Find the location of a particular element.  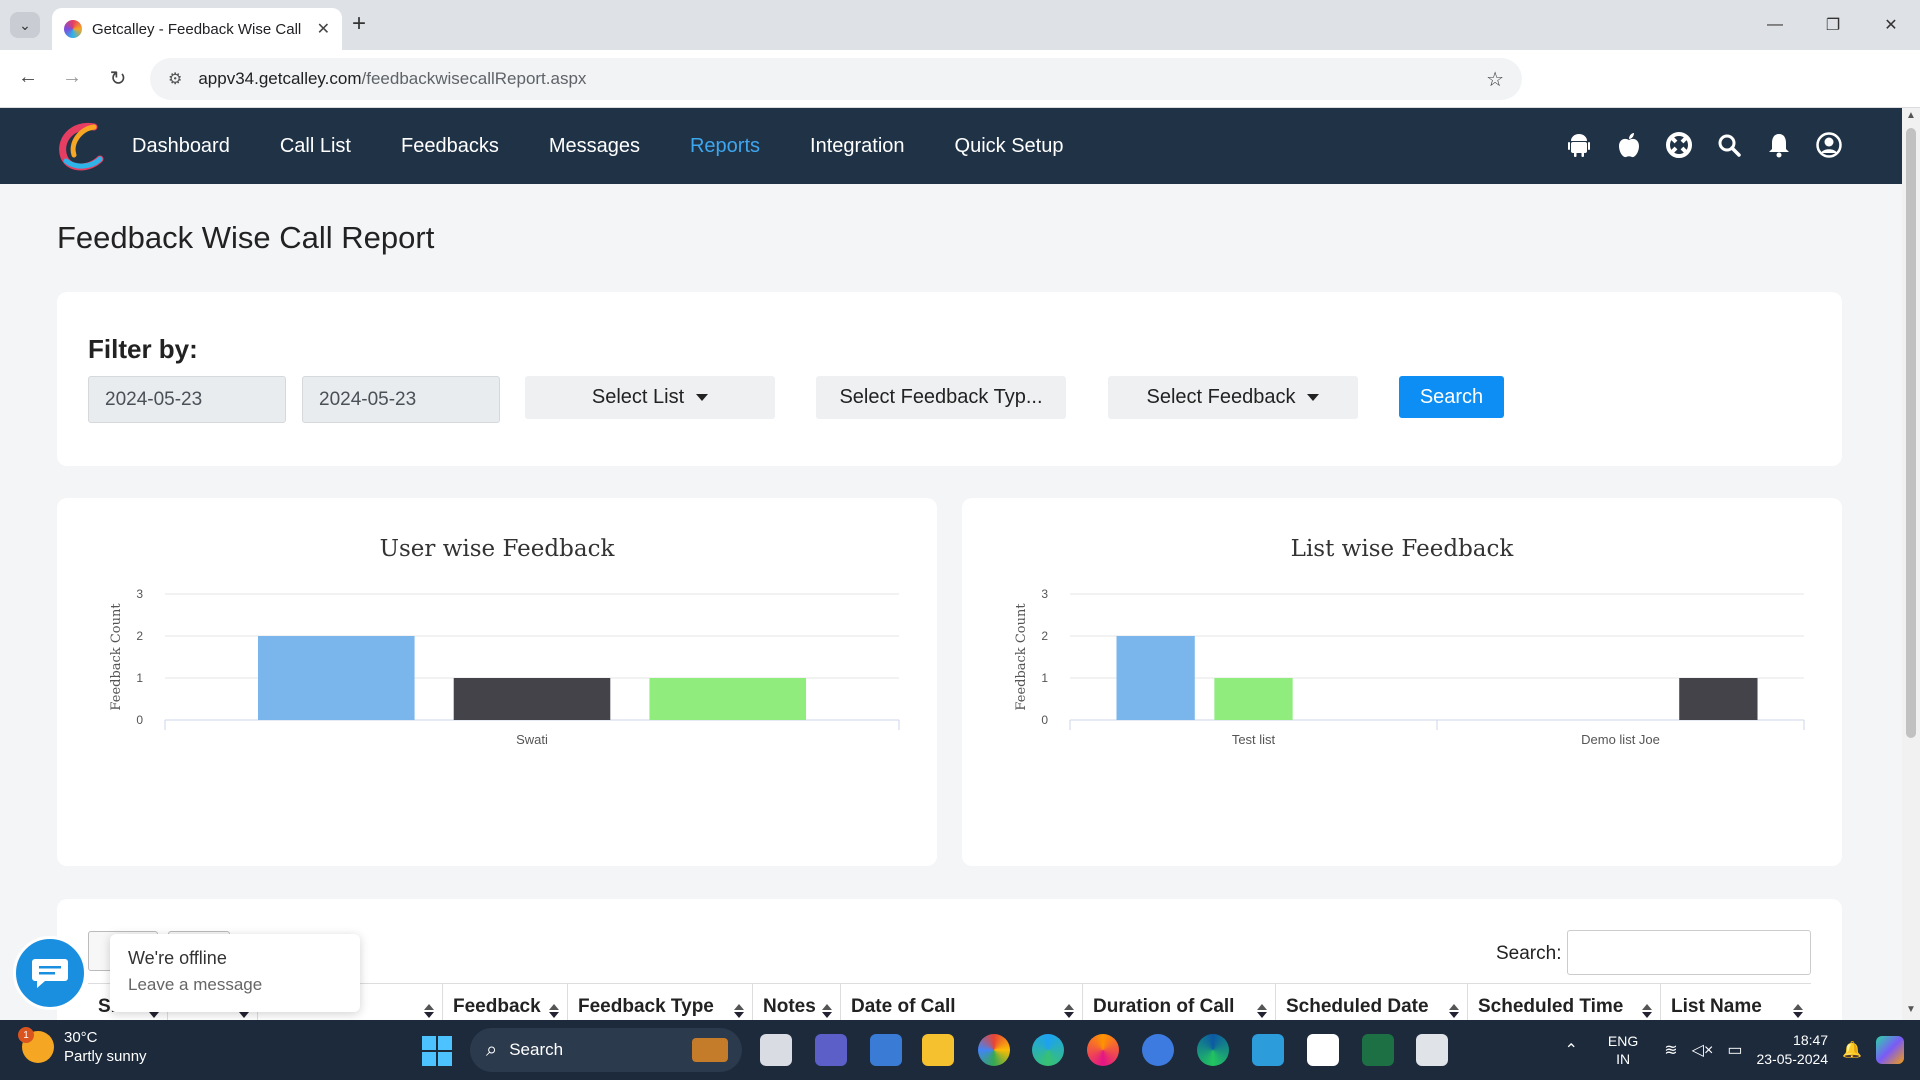

user-account-icon is located at coordinates (1829, 145).